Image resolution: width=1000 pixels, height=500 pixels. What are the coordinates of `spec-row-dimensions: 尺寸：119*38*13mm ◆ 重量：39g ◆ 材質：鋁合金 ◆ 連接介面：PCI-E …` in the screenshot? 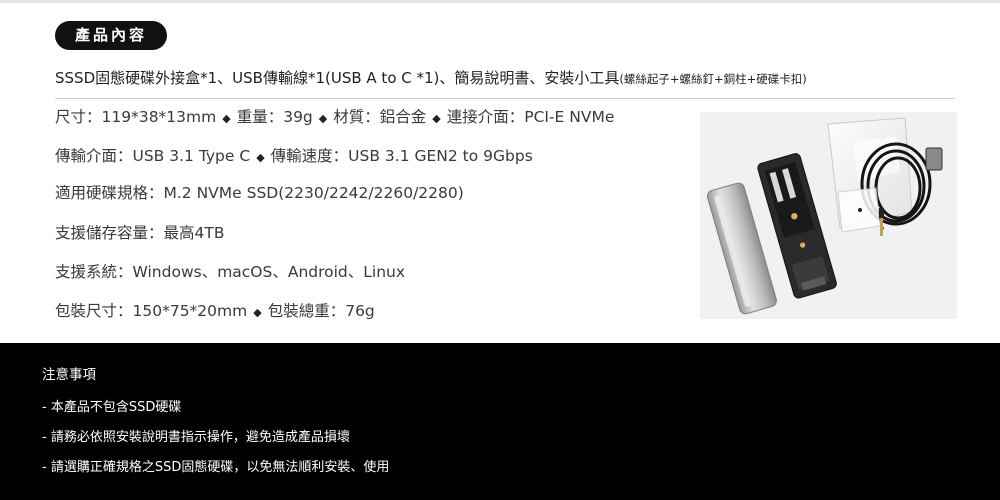 It's located at (334, 118).